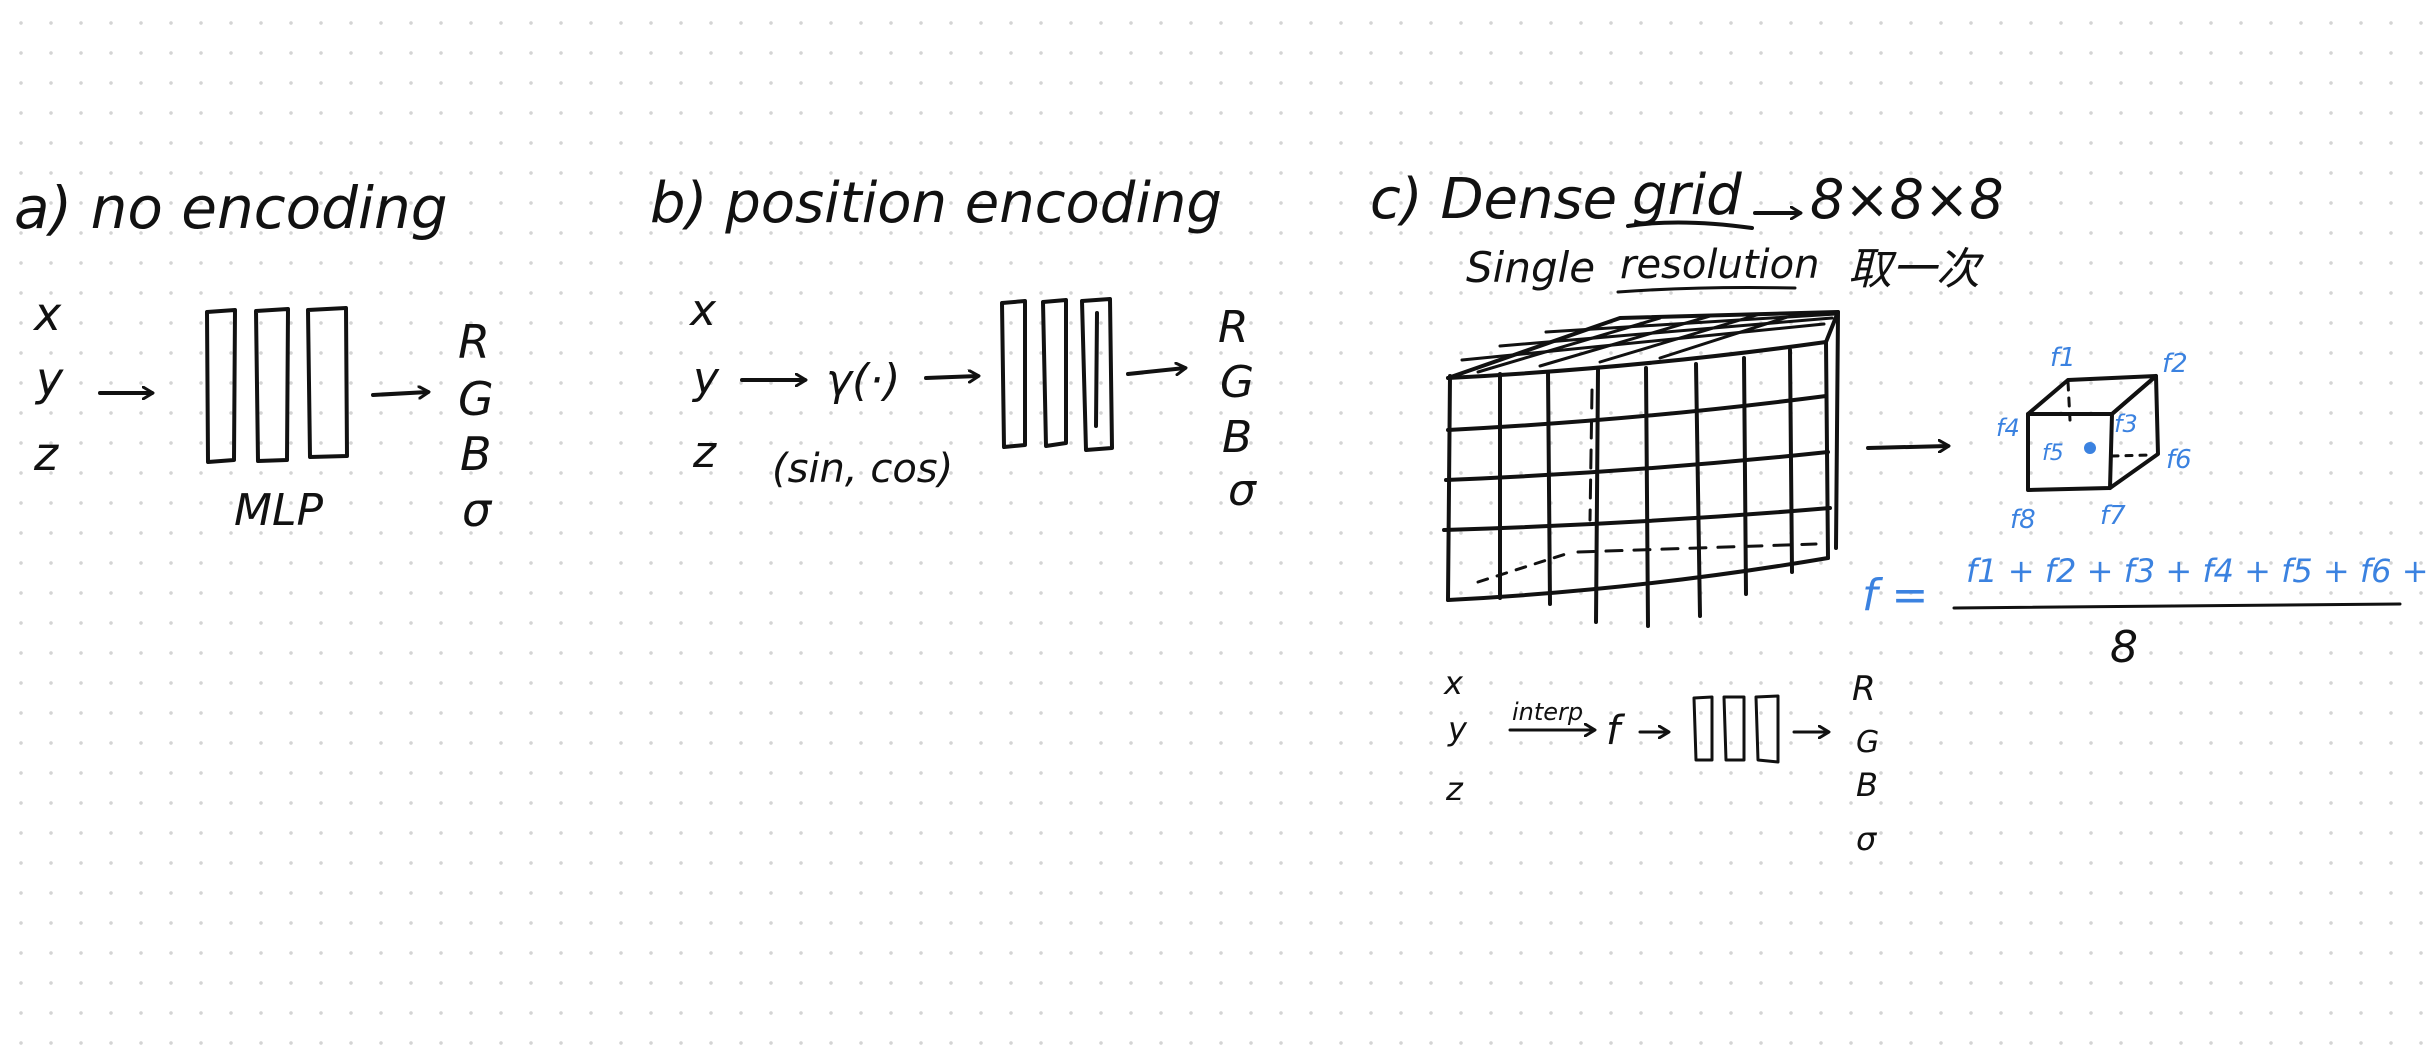 Image resolution: width=2426 pixels, height=1064 pixels. Describe the element at coordinates (47, 314) in the screenshot. I see `panel-a-input-x: x` at that location.